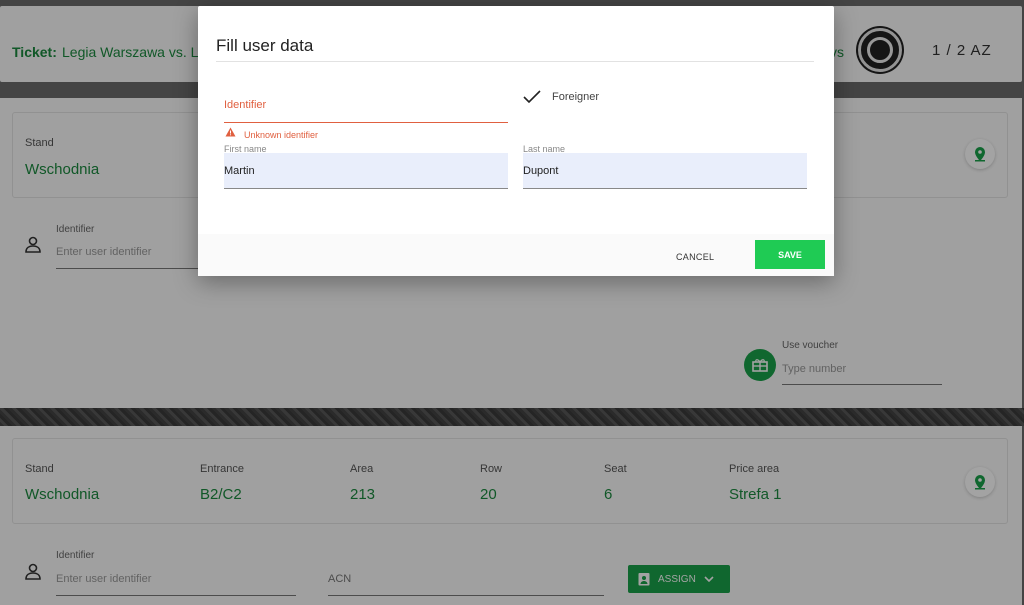 Image resolution: width=1024 pixels, height=605 pixels. Describe the element at coordinates (245, 105) in the screenshot. I see `identifier-field: Identifier` at that location.